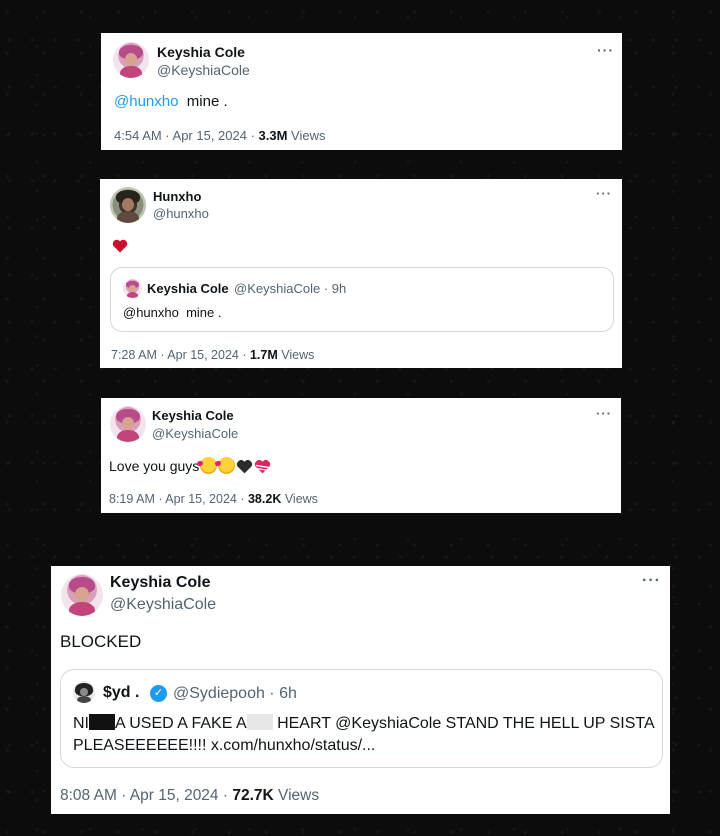 This screenshot has width=720, height=836. I want to click on author-handle: @hunxho, so click(181, 213).